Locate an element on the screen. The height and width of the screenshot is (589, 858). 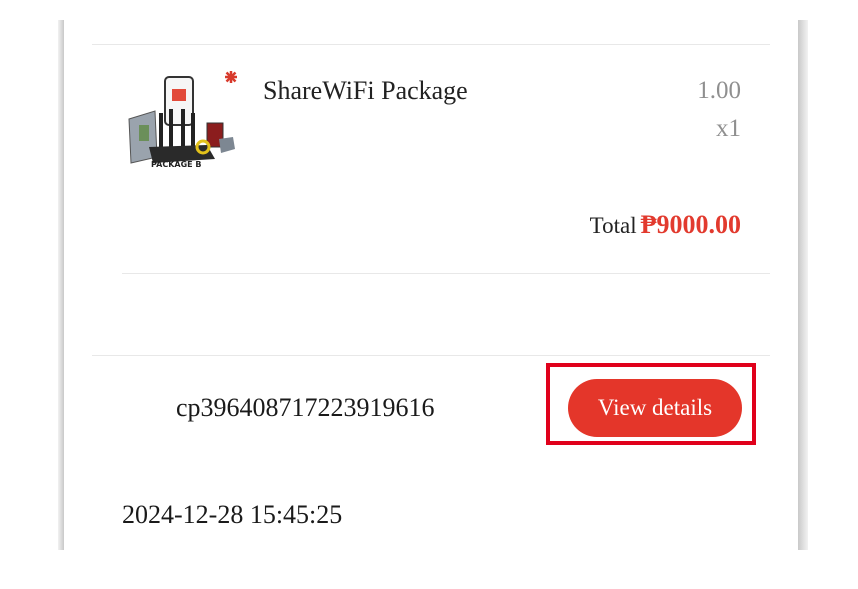
order-total: Total ₱9000.00 is located at coordinates (665, 225).